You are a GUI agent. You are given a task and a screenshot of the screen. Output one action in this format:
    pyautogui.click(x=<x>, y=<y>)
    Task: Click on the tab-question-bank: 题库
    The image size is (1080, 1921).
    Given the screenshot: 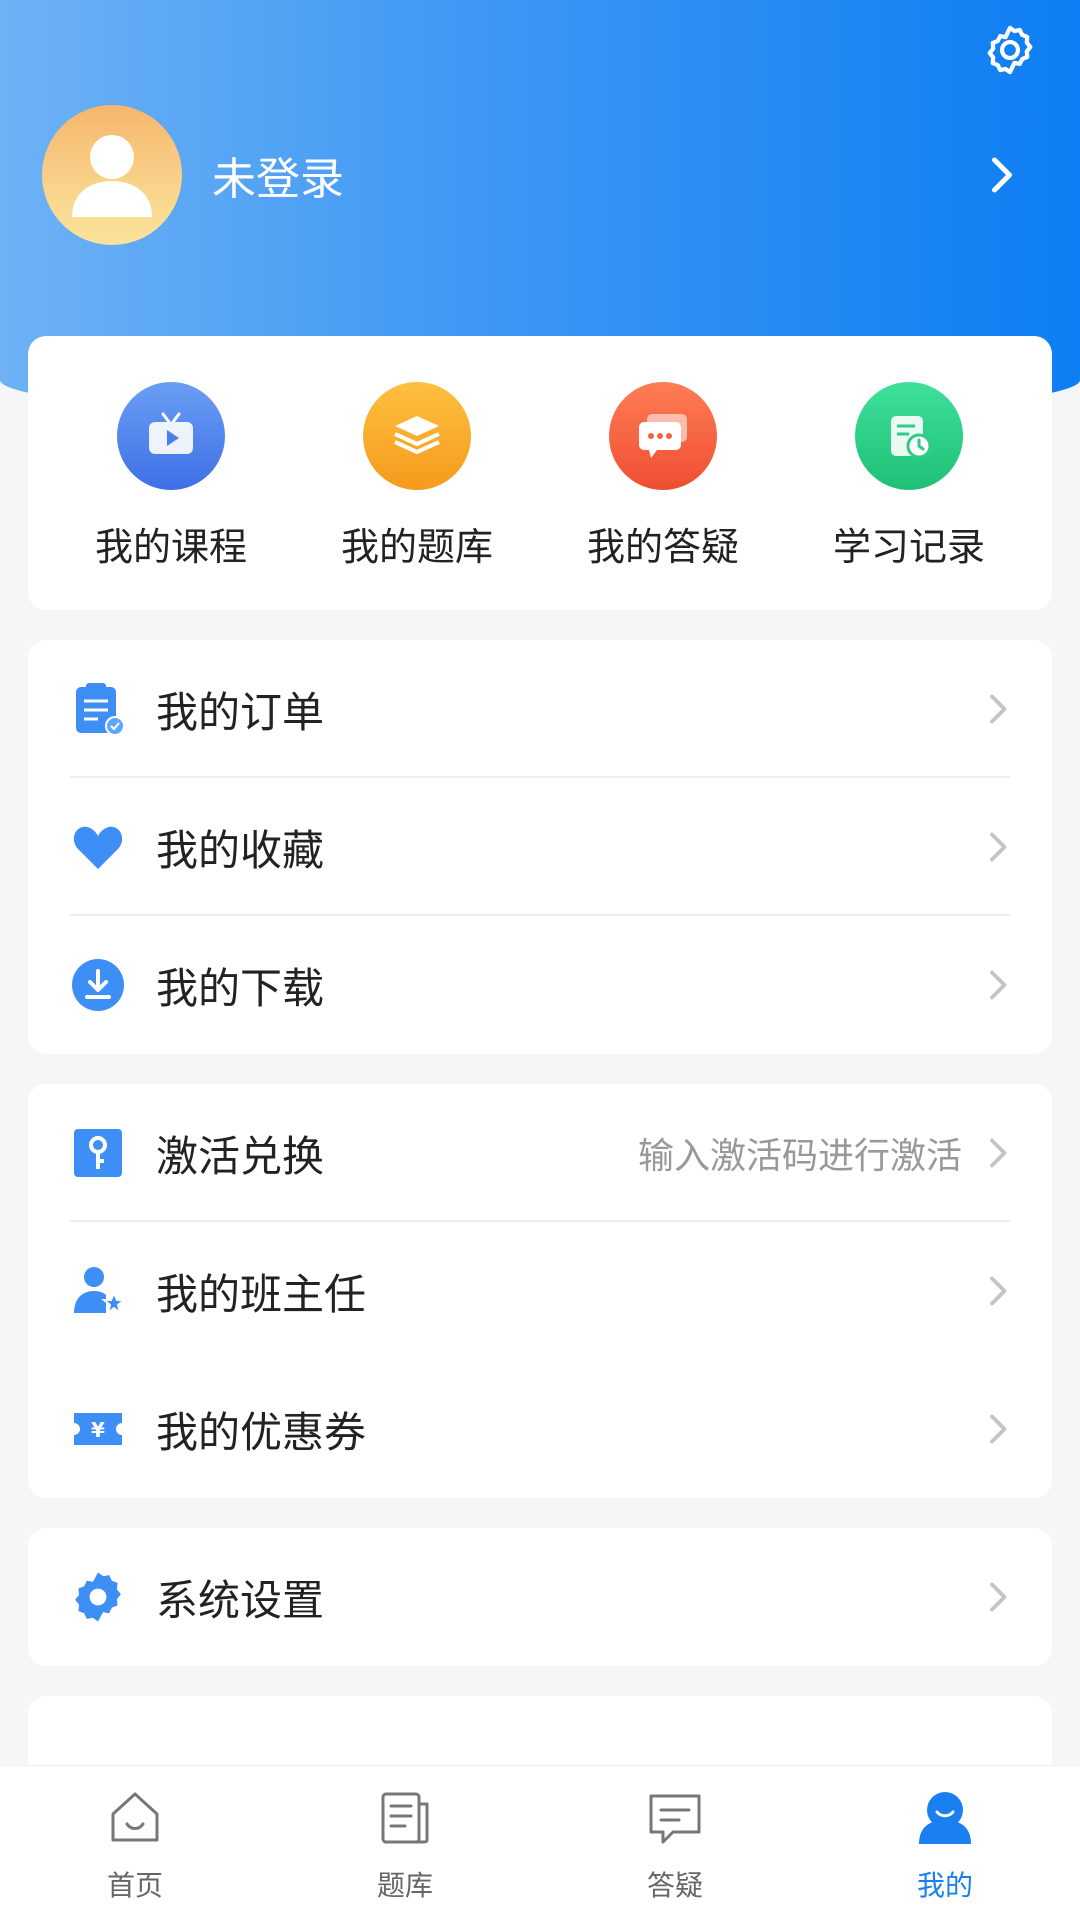 What is the action you would take?
    pyautogui.click(x=405, y=1843)
    